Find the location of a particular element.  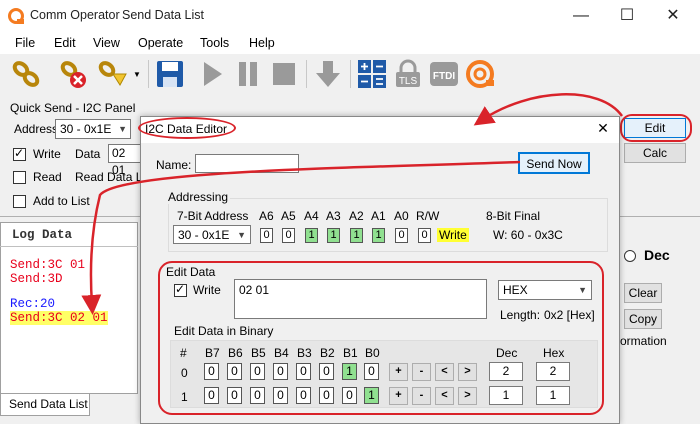

row0-bit-b4: 0 is located at coordinates (280, 371).